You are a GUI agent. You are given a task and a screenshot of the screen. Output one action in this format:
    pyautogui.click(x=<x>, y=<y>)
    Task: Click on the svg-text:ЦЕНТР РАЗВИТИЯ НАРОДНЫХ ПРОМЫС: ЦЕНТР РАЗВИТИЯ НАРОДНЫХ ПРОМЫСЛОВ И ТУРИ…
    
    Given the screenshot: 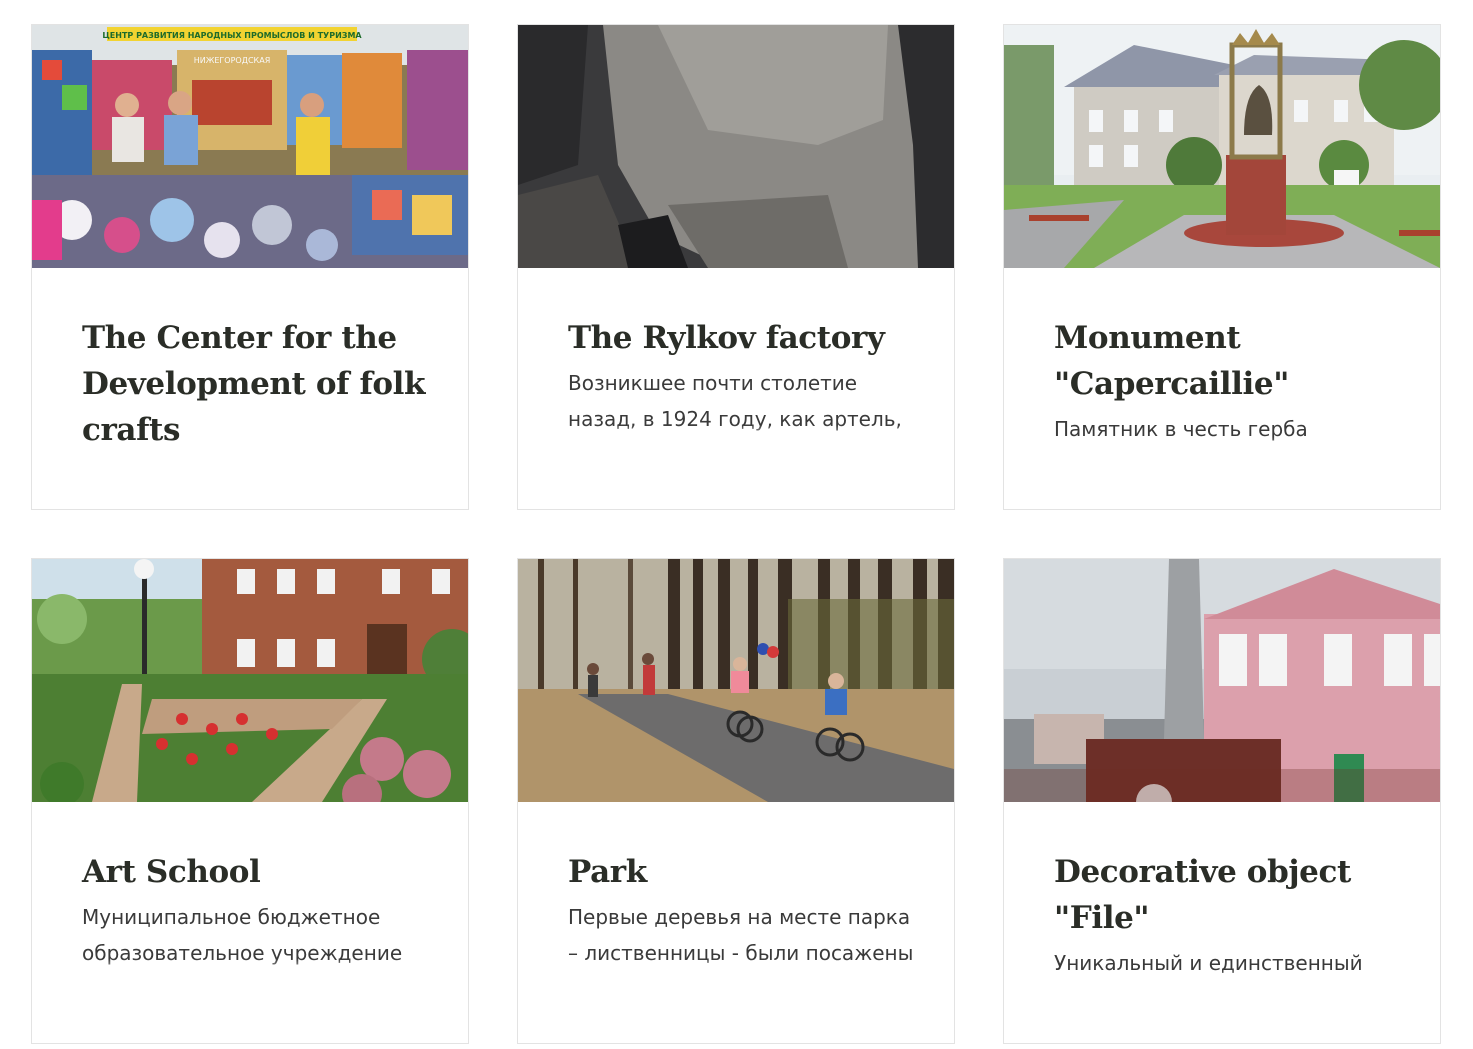 What is the action you would take?
    pyautogui.click(x=232, y=35)
    